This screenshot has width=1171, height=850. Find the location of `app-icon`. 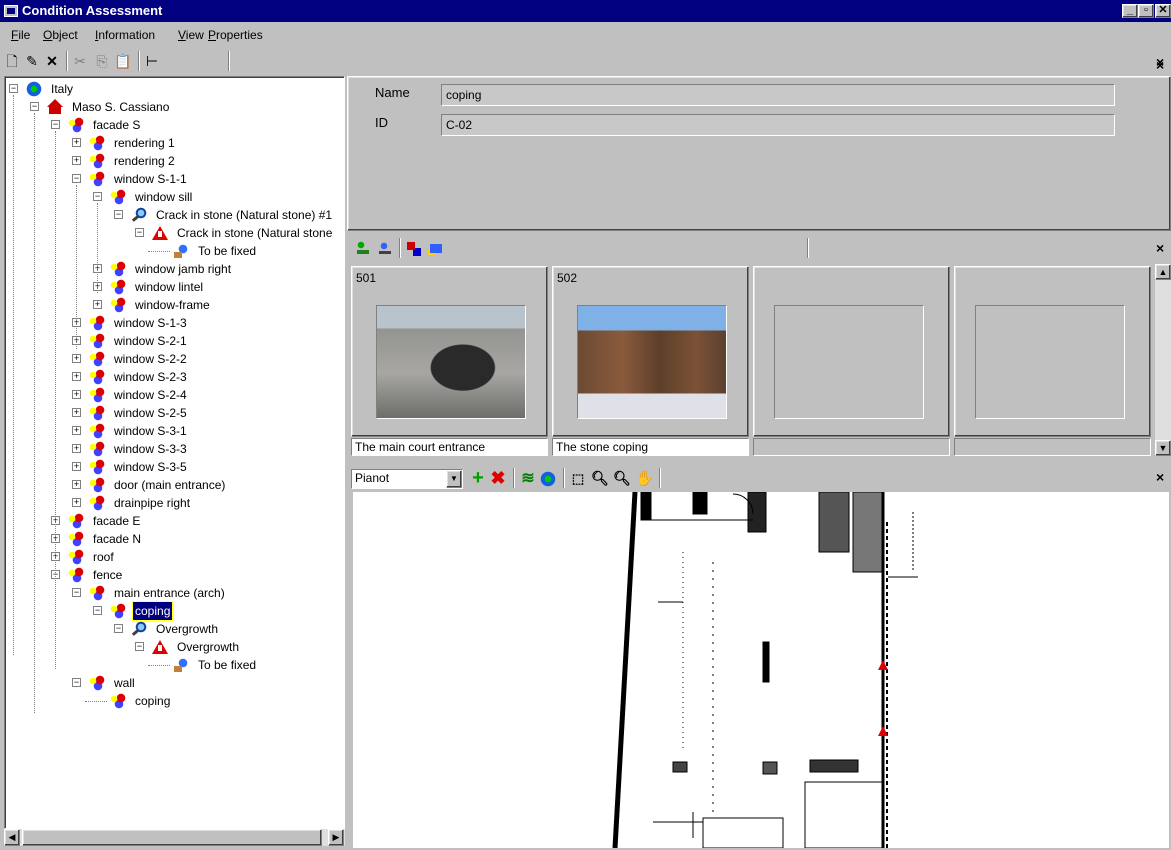

app-icon is located at coordinates (11, 11).